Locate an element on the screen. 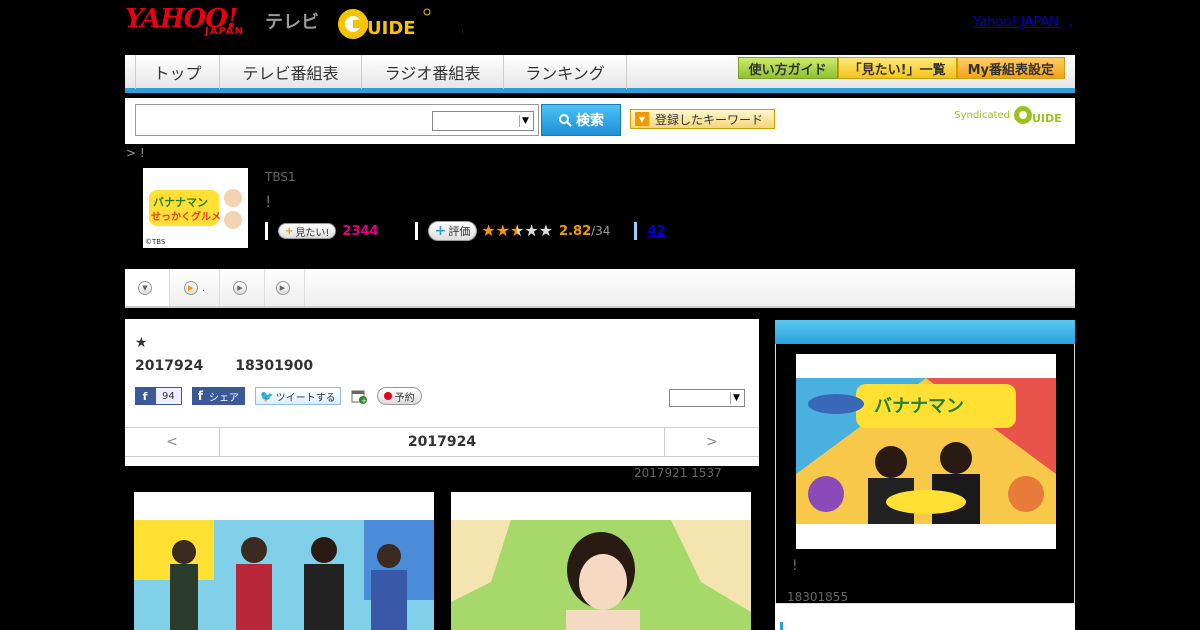  sidebar-program-title: ! is located at coordinates (795, 566).